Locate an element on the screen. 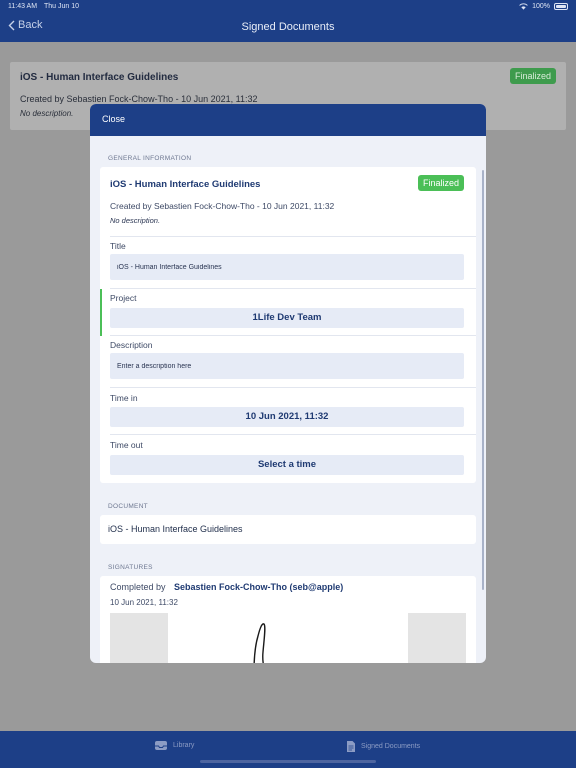 The image size is (576, 768). list-item-title: iOS - Human Interface Guidelines is located at coordinates (99, 77).